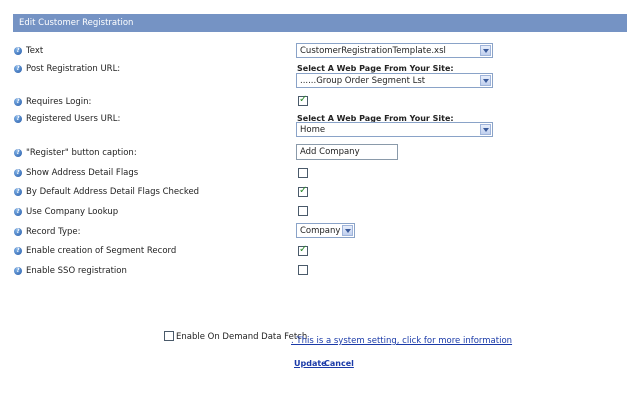 Image resolution: width=640 pixels, height=396 pixels. I want to click on text-template-select: CustomerRegistrationTemplate.xsl, so click(394, 50).